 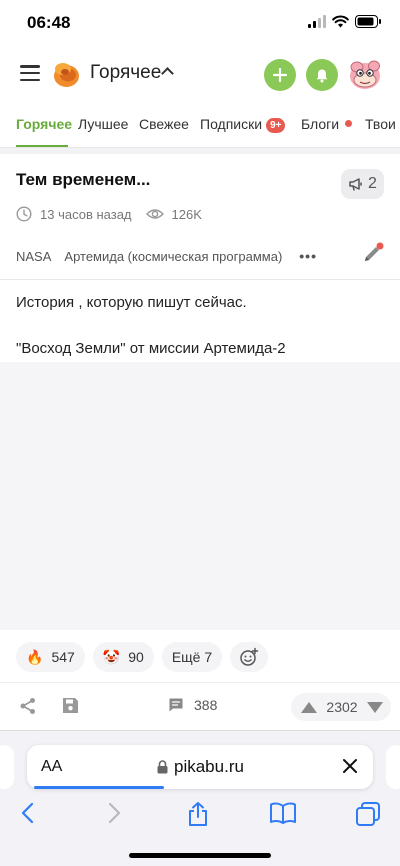 What do you see at coordinates (317, 21) in the screenshot?
I see `cellular-signal-icon` at bounding box center [317, 21].